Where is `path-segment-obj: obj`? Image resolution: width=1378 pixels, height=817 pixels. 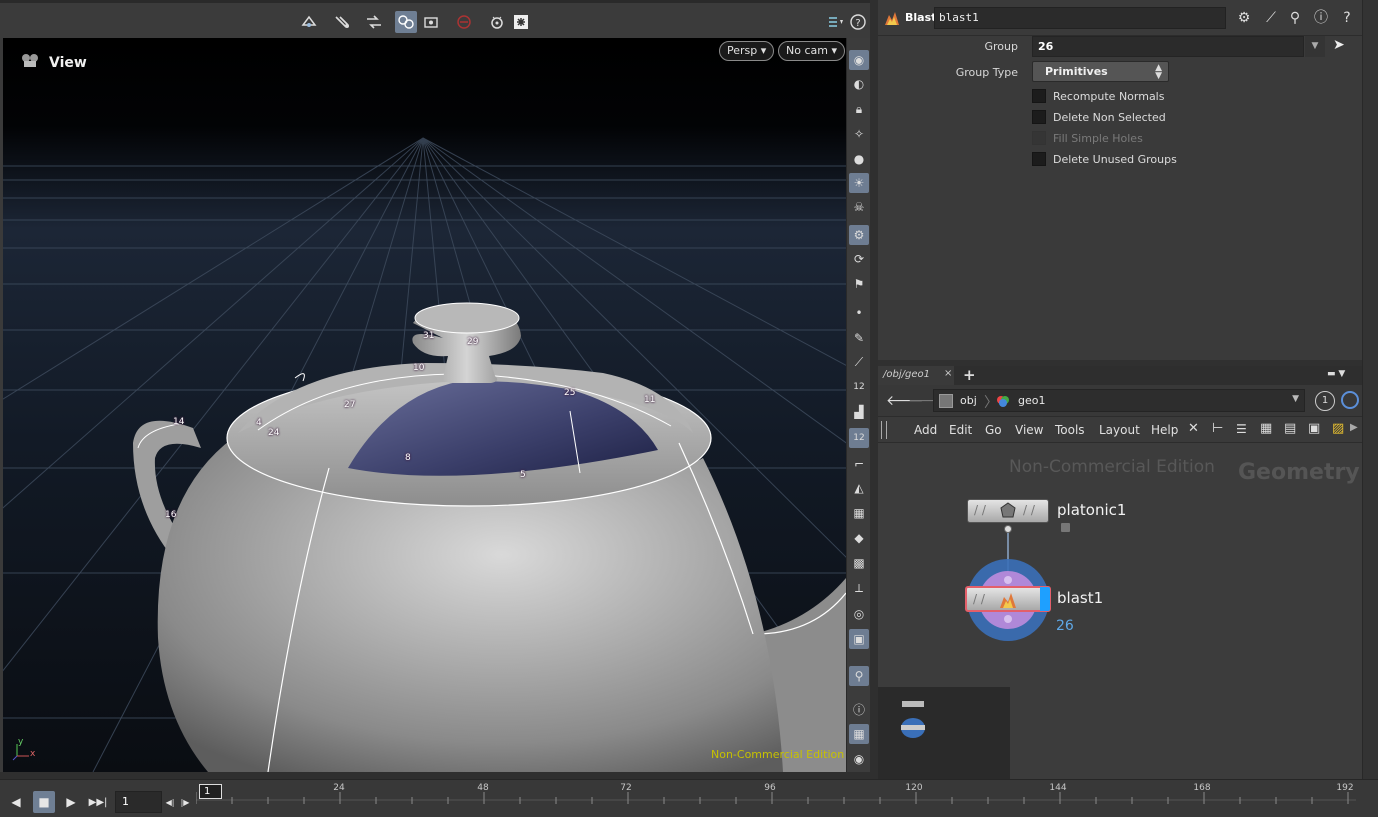 path-segment-obj: obj is located at coordinates (968, 400).